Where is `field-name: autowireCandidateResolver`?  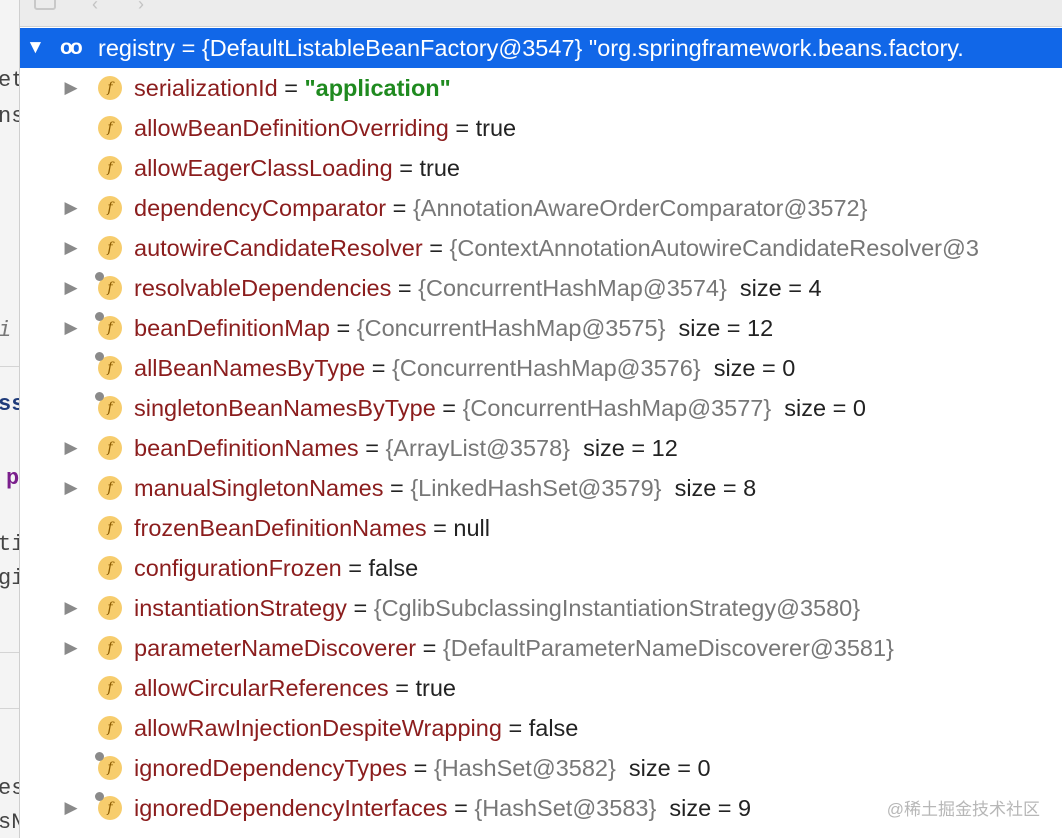
field-name: autowireCandidateResolver is located at coordinates (278, 248).